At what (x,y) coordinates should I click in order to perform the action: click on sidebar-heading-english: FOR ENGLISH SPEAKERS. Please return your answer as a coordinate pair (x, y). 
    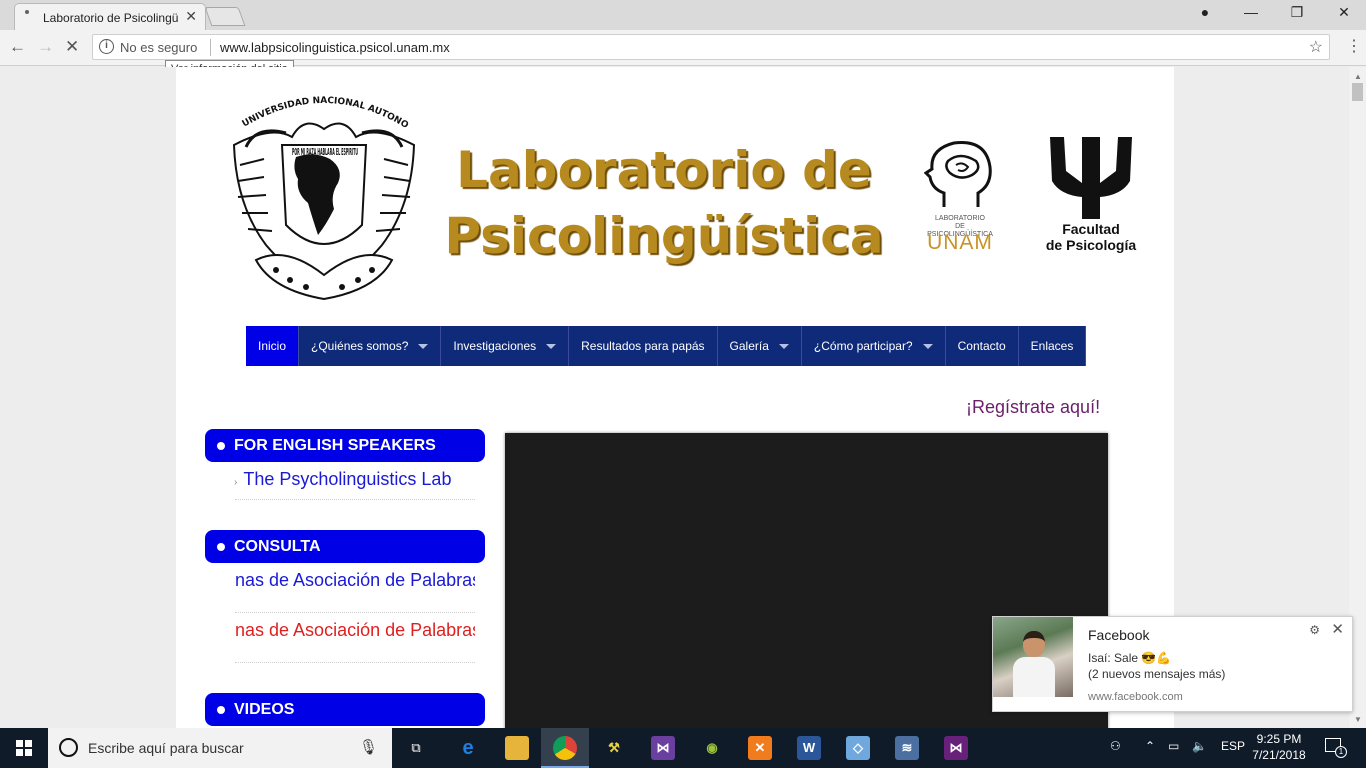
    Looking at the image, I should click on (345, 445).